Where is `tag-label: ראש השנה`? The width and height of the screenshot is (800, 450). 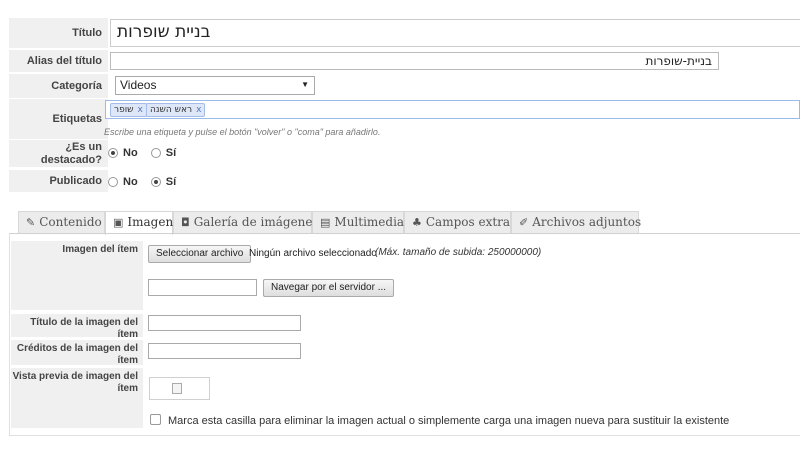
tag-label: ראש השנה is located at coordinates (171, 110).